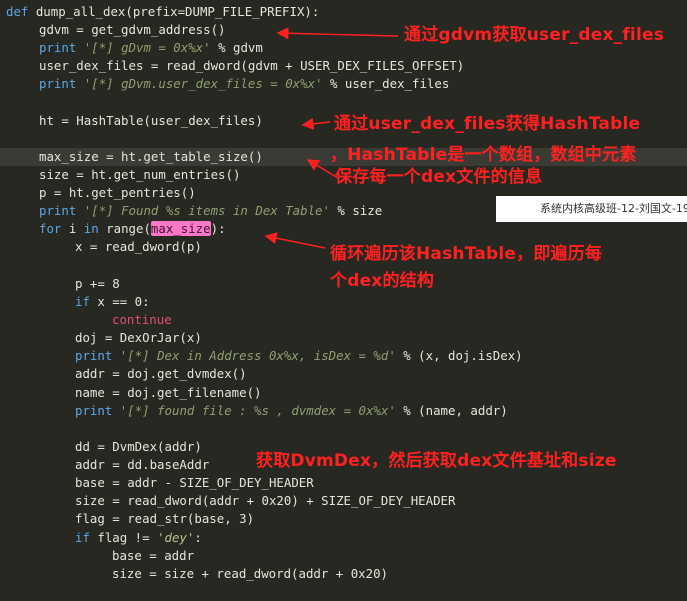  I want to click on annotation-arrows, so click(331, 138).